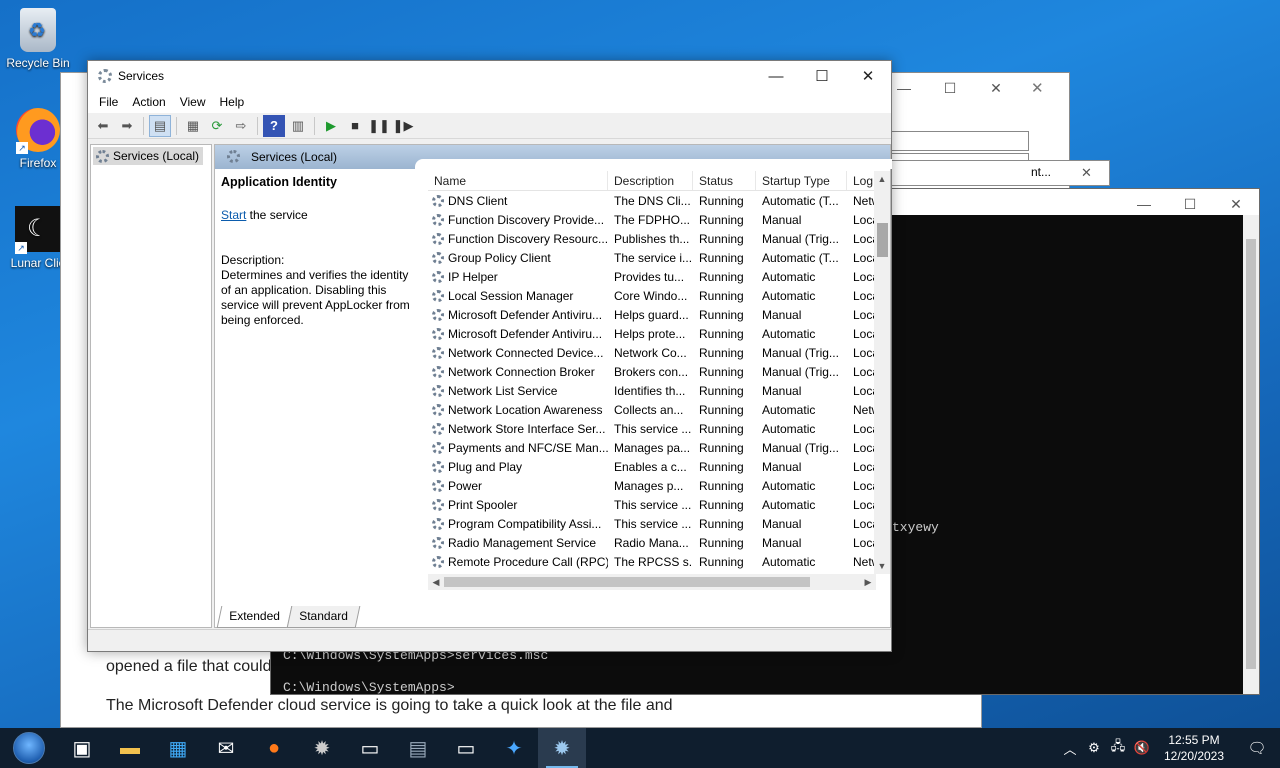 The height and width of the screenshot is (768, 1280). Describe the element at coordinates (178, 748) in the screenshot. I see `microsoft-store-icon: ▦` at that location.